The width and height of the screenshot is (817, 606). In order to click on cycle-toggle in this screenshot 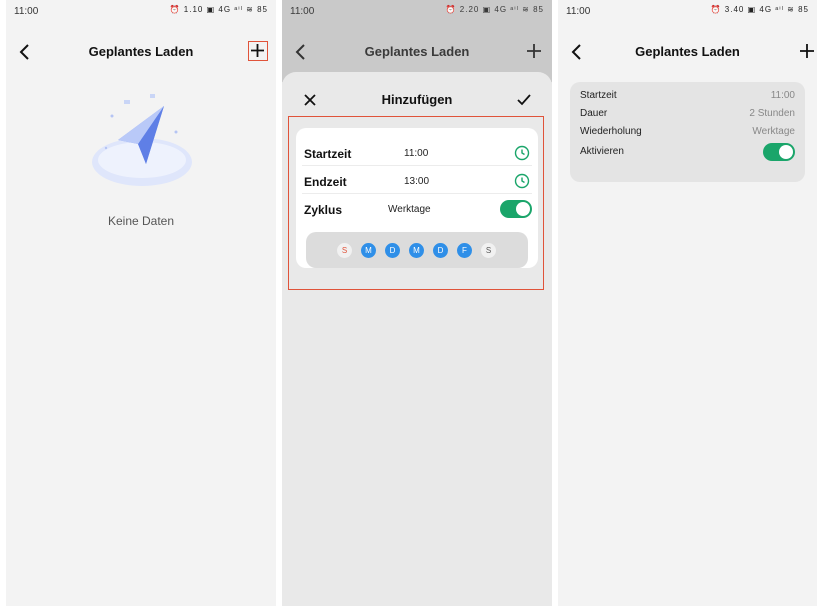, I will do `click(516, 209)`.